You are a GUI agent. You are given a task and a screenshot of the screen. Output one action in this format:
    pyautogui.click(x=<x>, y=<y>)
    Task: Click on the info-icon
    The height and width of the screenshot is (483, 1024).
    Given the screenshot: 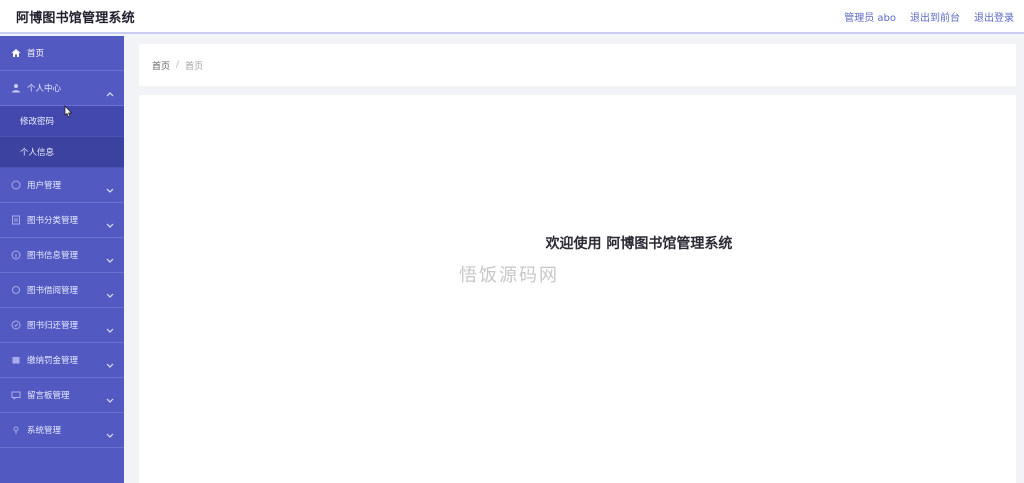 What is the action you would take?
    pyautogui.click(x=16, y=255)
    